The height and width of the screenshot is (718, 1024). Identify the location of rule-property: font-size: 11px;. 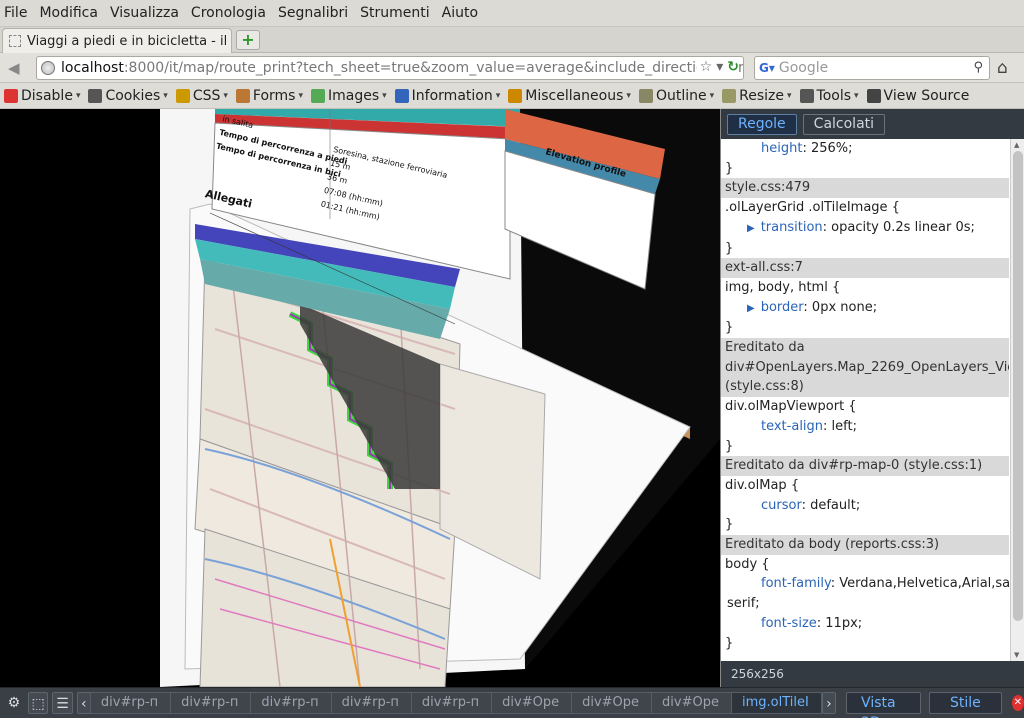
(865, 624).